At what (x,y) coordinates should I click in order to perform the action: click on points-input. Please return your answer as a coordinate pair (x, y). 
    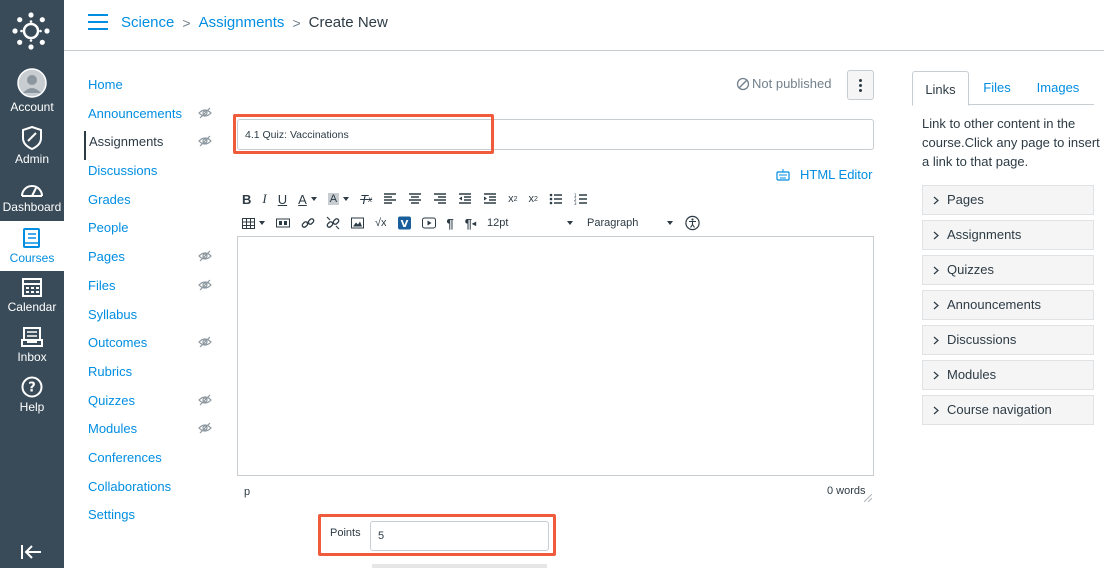
    Looking at the image, I should click on (459, 536).